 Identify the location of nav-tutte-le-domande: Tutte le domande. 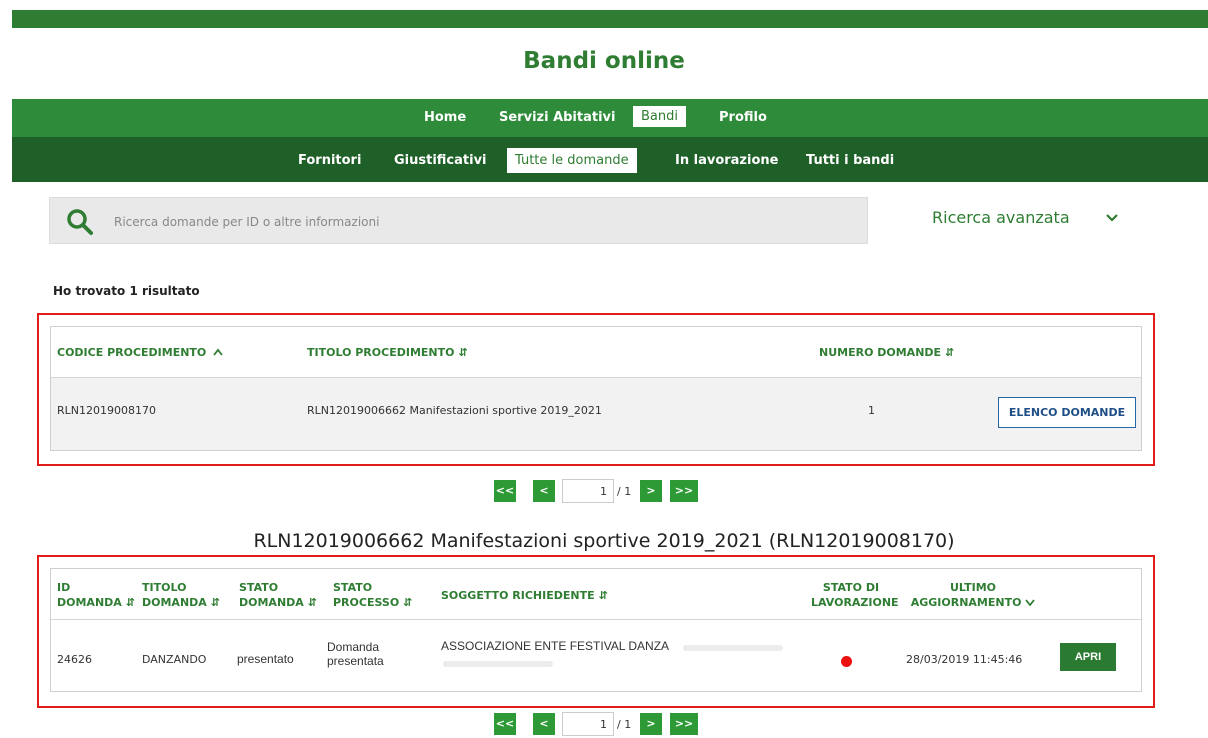
(572, 160).